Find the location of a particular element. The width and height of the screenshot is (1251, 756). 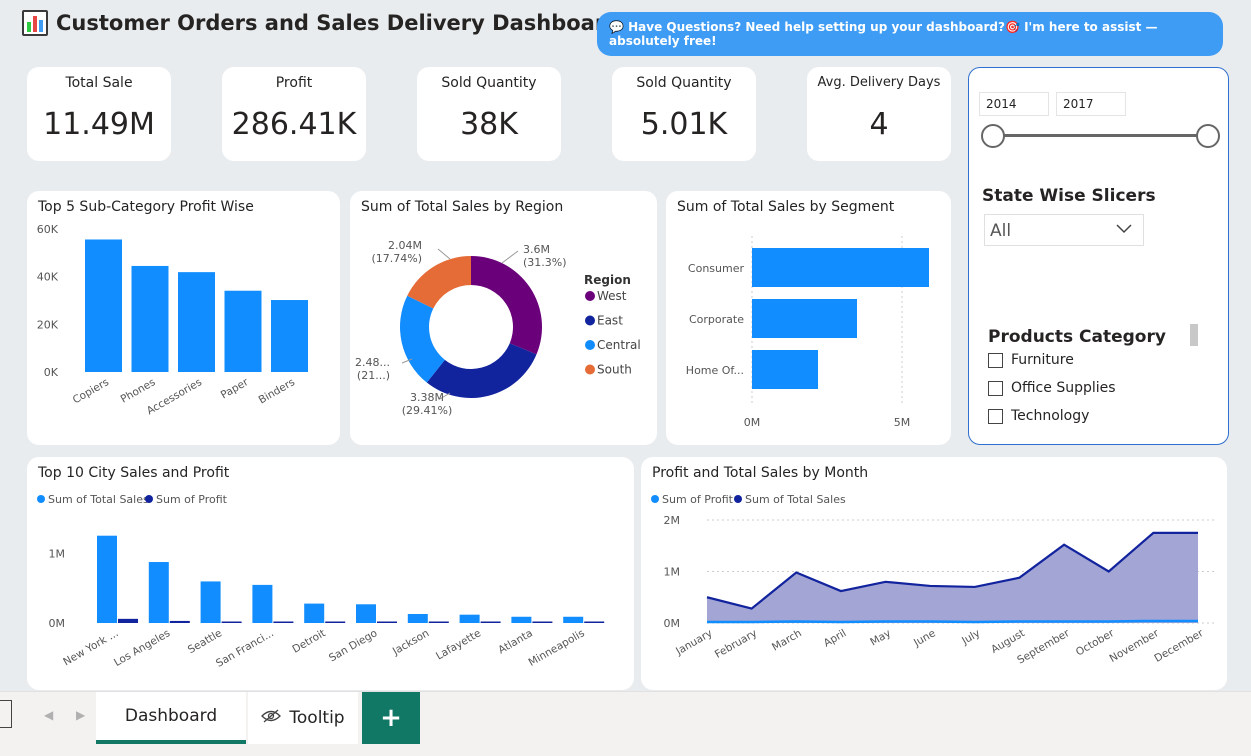

kpi-sold-quantity-2: Sold Quantity 5.01K is located at coordinates (684, 114).